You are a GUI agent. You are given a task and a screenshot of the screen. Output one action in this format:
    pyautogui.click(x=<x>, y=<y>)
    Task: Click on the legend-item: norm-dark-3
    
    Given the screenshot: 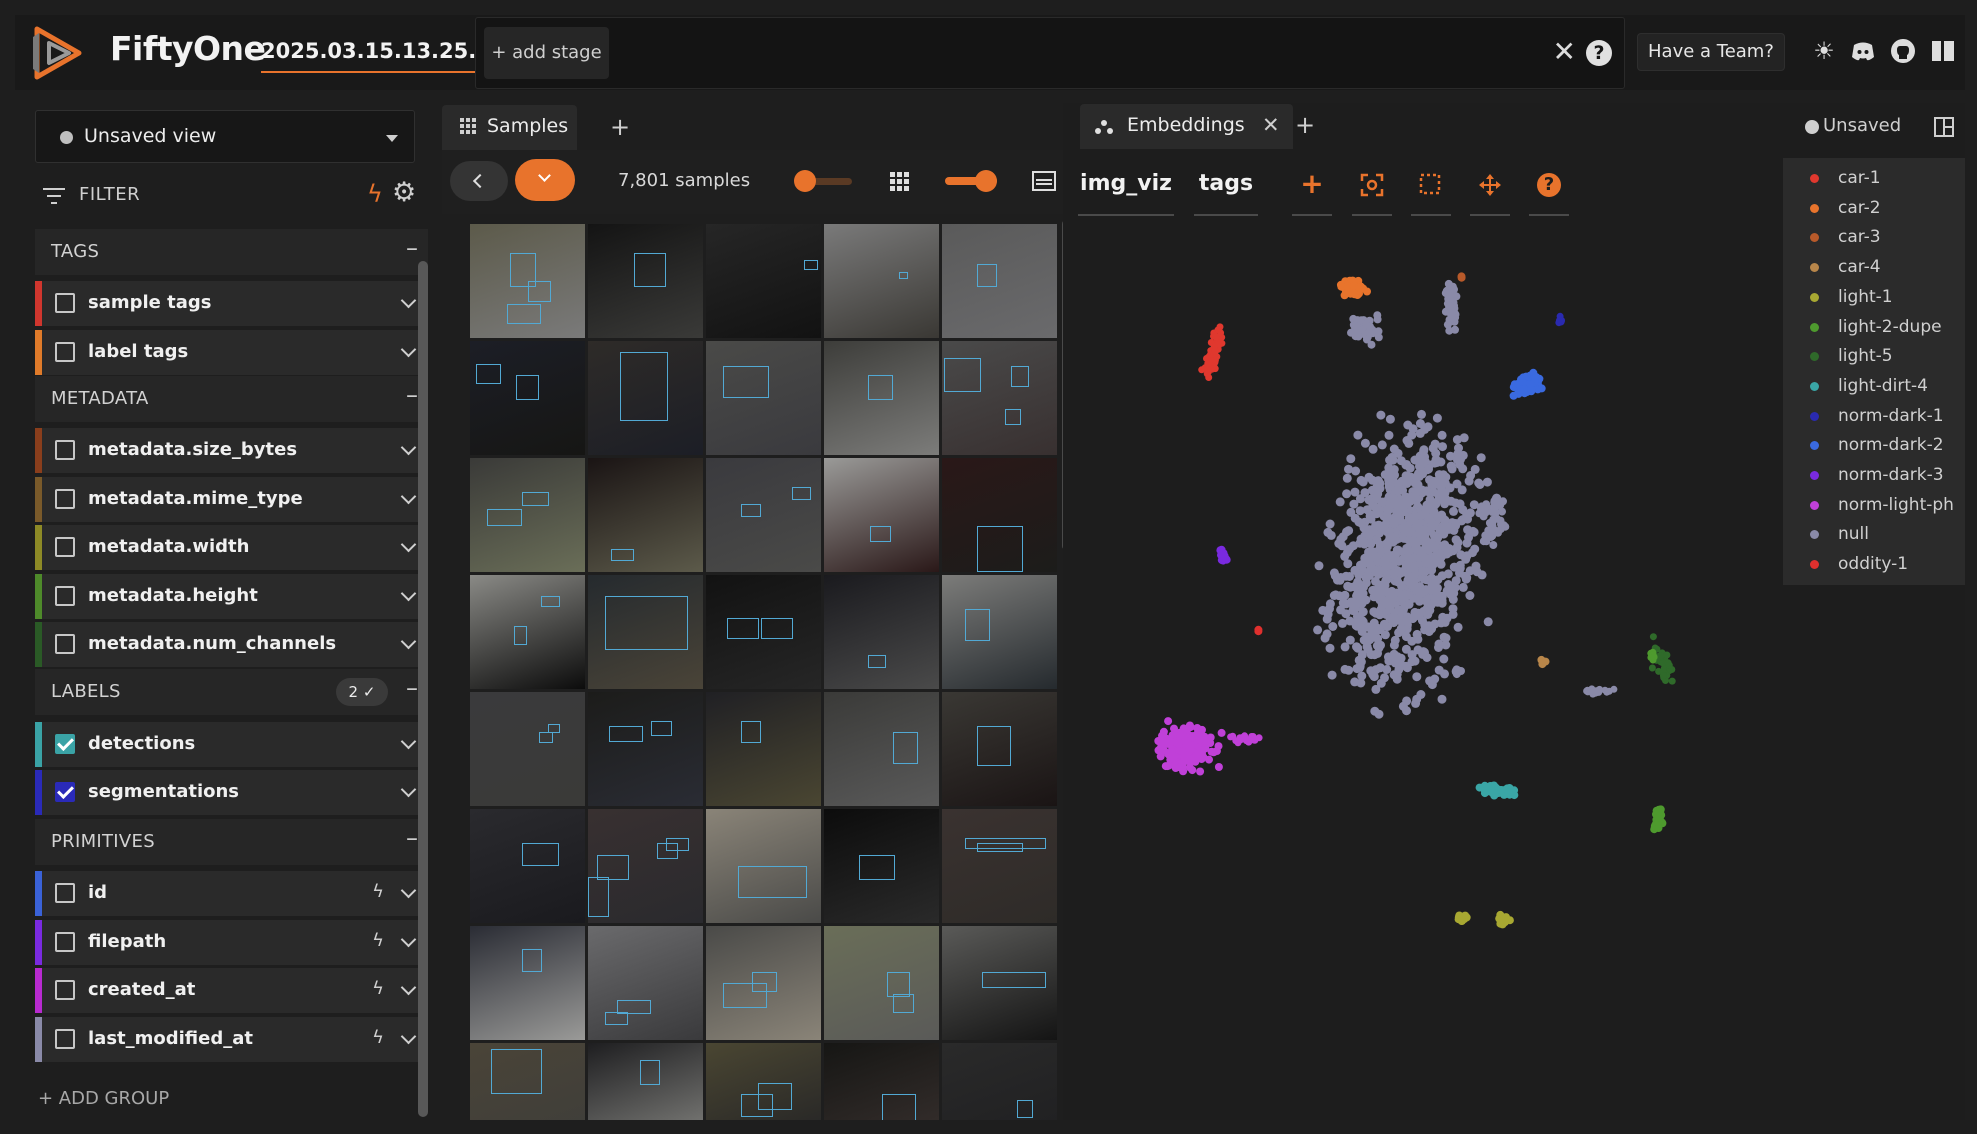 What is the action you would take?
    pyautogui.click(x=1874, y=477)
    